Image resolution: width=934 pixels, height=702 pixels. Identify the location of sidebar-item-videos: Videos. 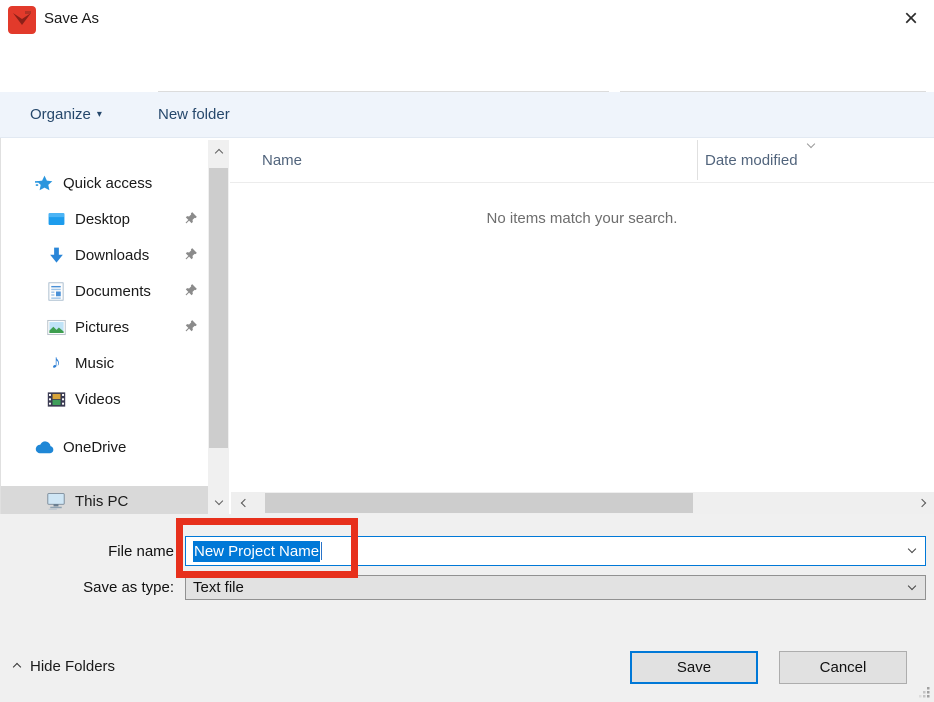
(104, 399).